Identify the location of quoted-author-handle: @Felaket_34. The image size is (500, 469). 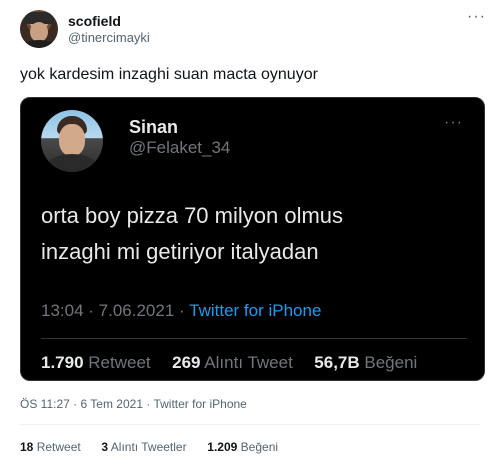
(180, 147).